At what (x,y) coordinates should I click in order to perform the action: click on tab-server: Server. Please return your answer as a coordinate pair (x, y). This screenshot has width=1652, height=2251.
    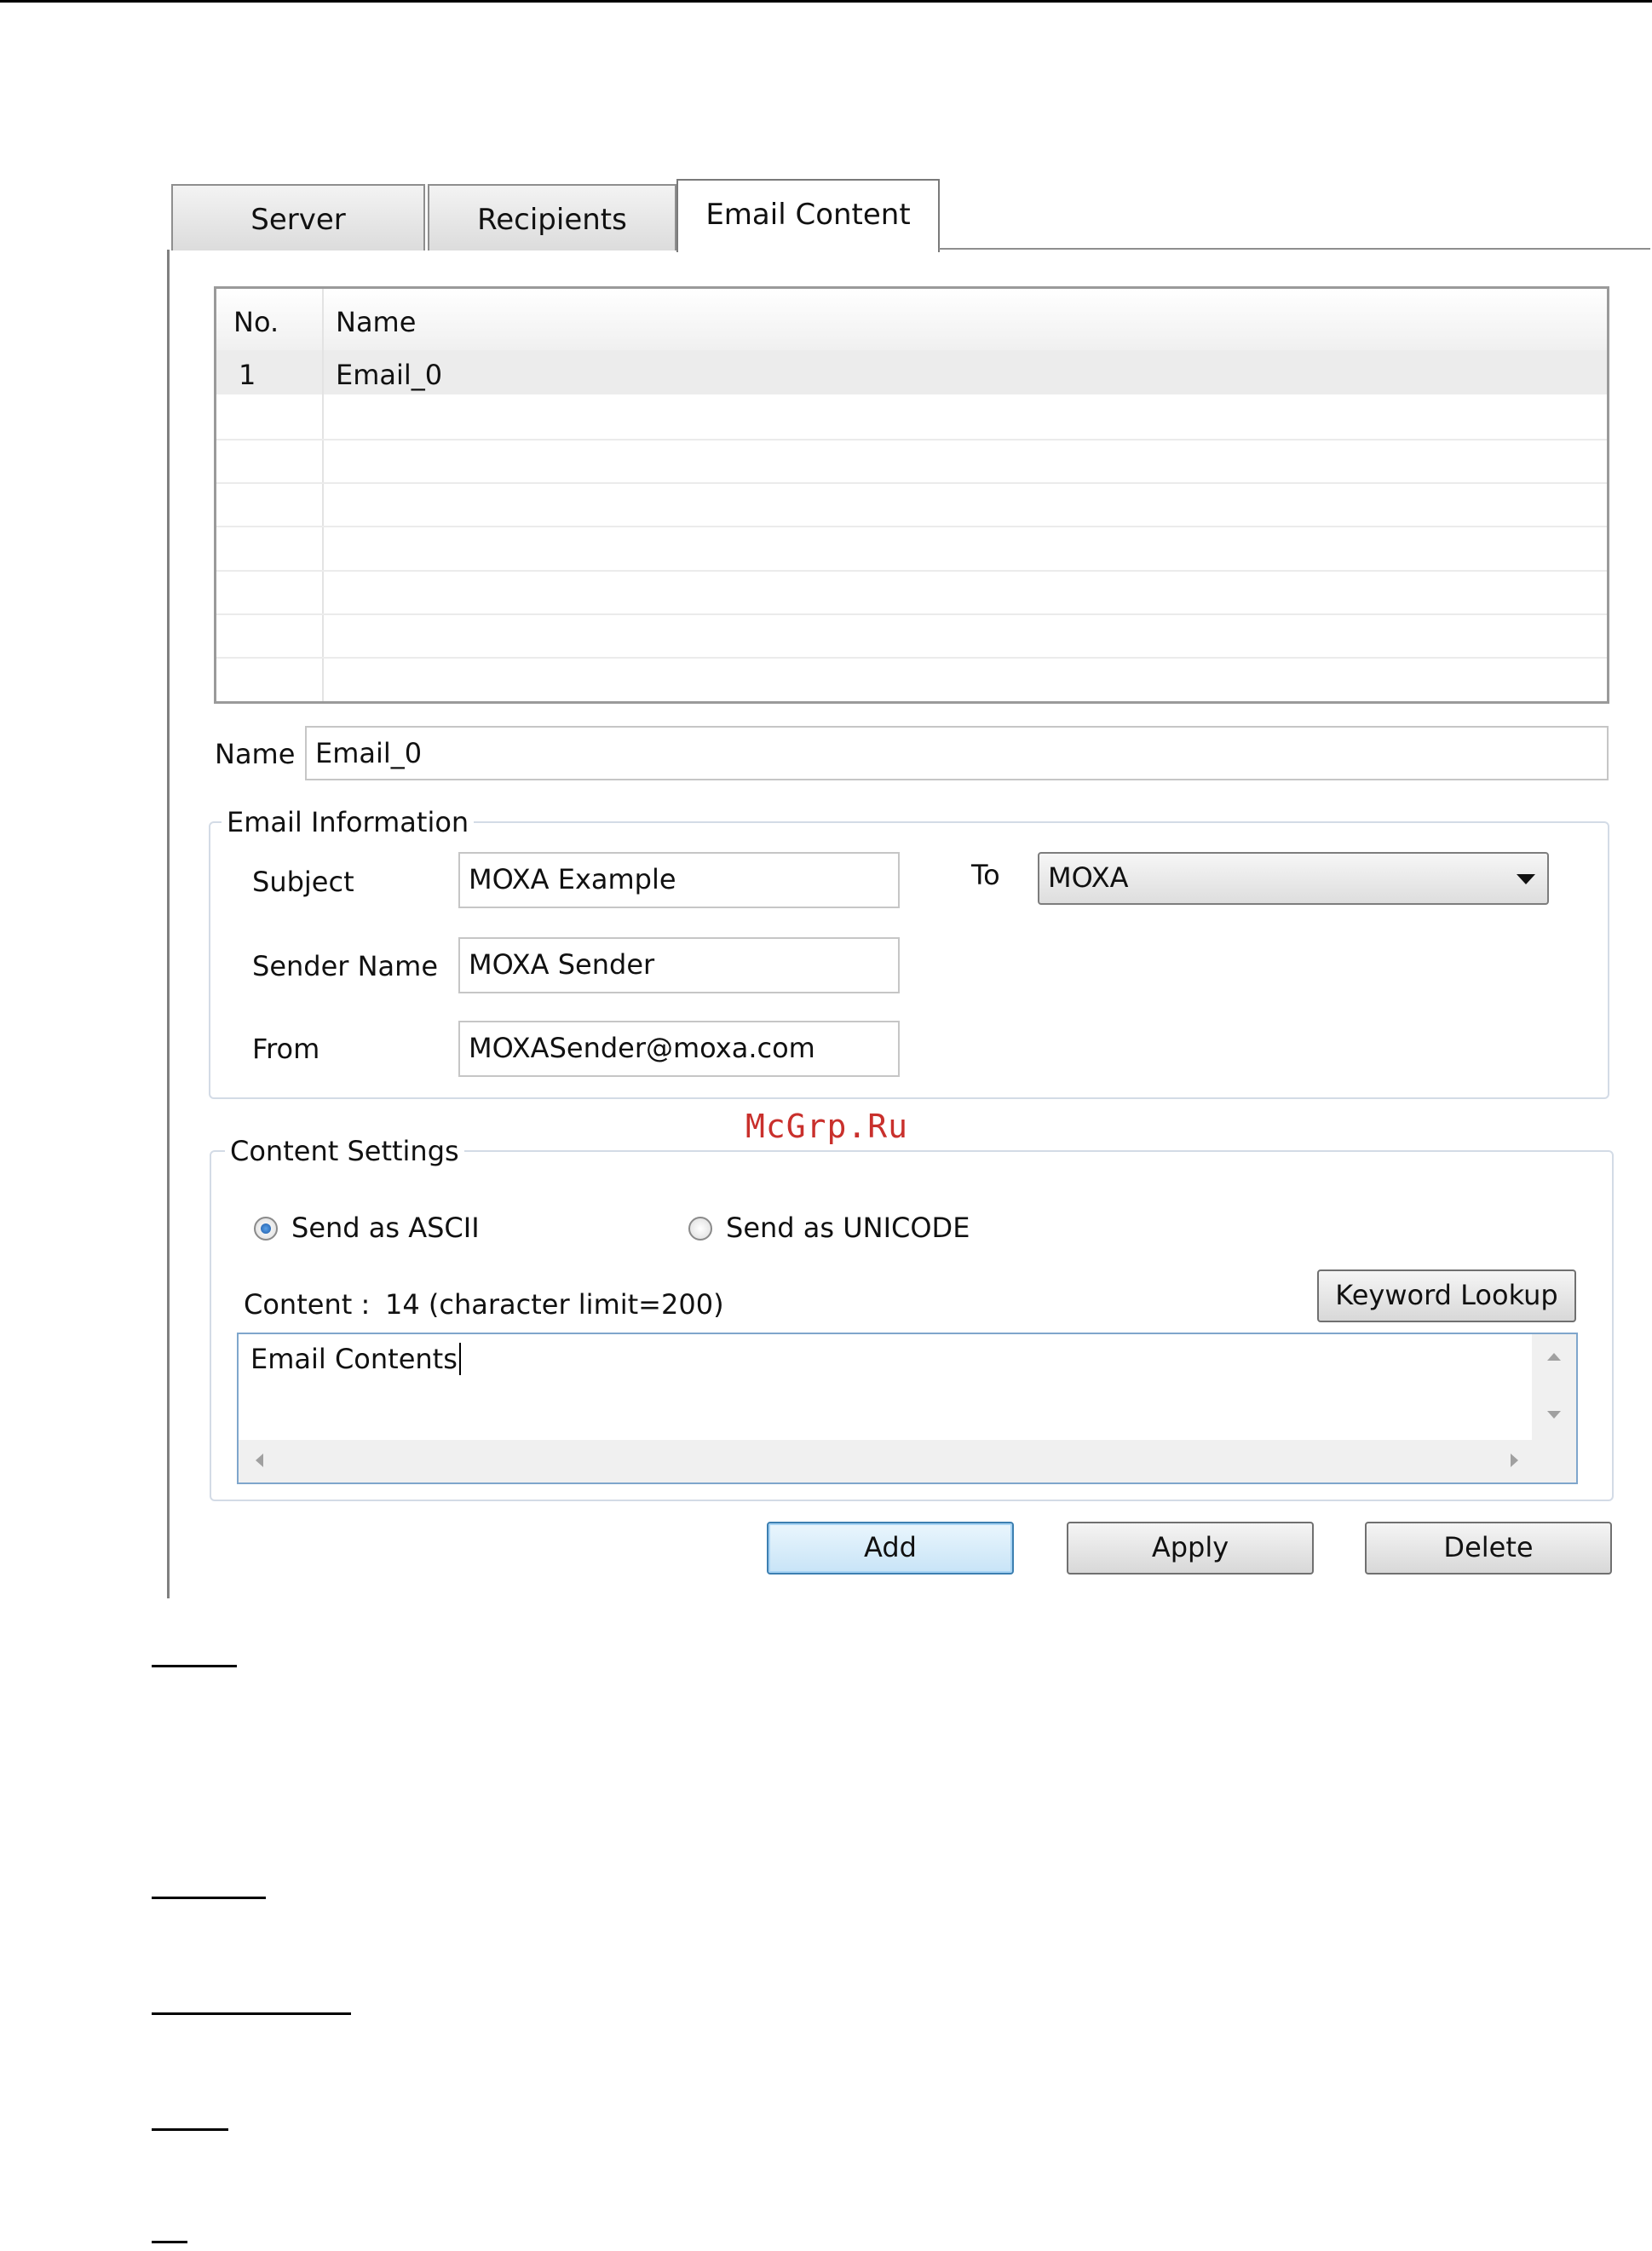
    Looking at the image, I should click on (298, 217).